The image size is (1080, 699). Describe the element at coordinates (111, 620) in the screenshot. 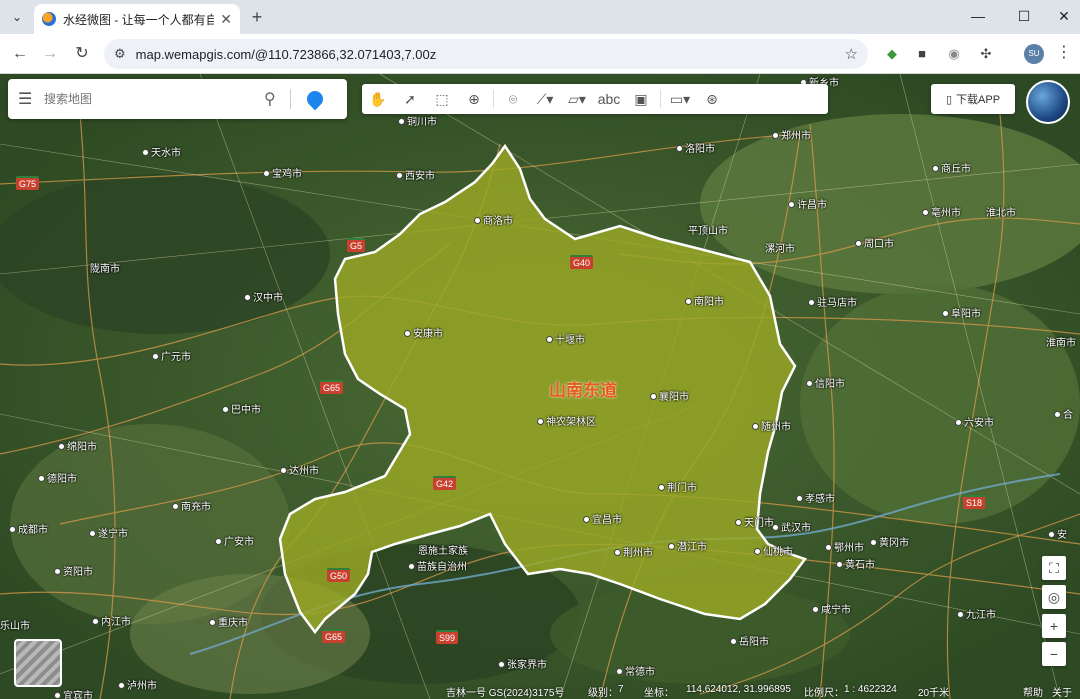

I see `city-label: 内江市` at that location.